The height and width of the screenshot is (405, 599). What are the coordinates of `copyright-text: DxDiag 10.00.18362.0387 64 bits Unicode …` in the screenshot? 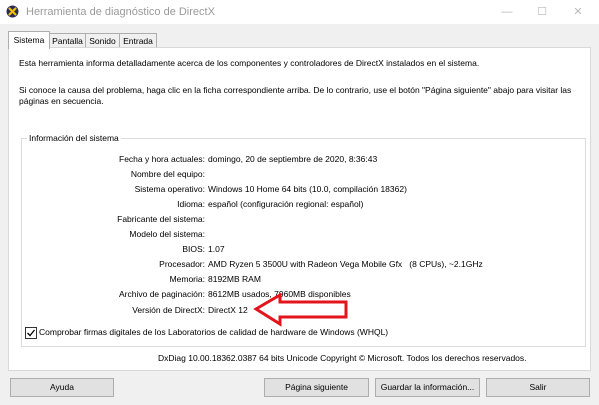 It's located at (342, 358).